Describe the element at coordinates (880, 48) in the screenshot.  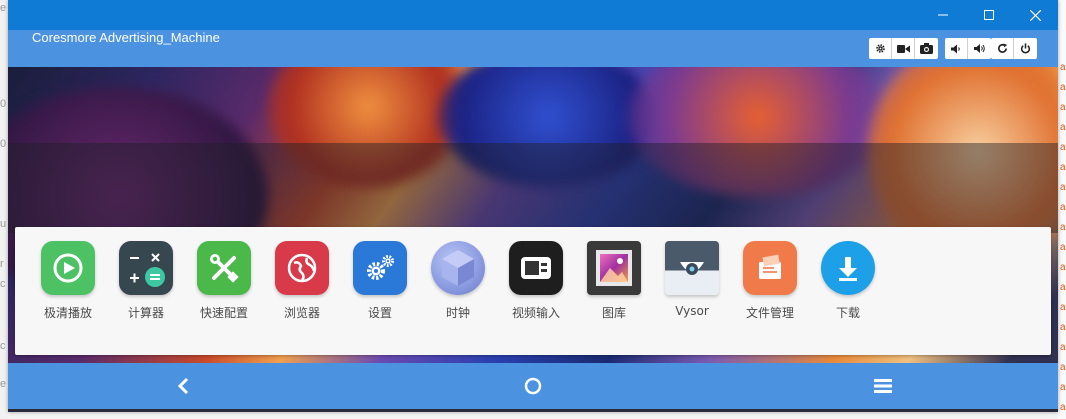
I see `settings-icon` at that location.